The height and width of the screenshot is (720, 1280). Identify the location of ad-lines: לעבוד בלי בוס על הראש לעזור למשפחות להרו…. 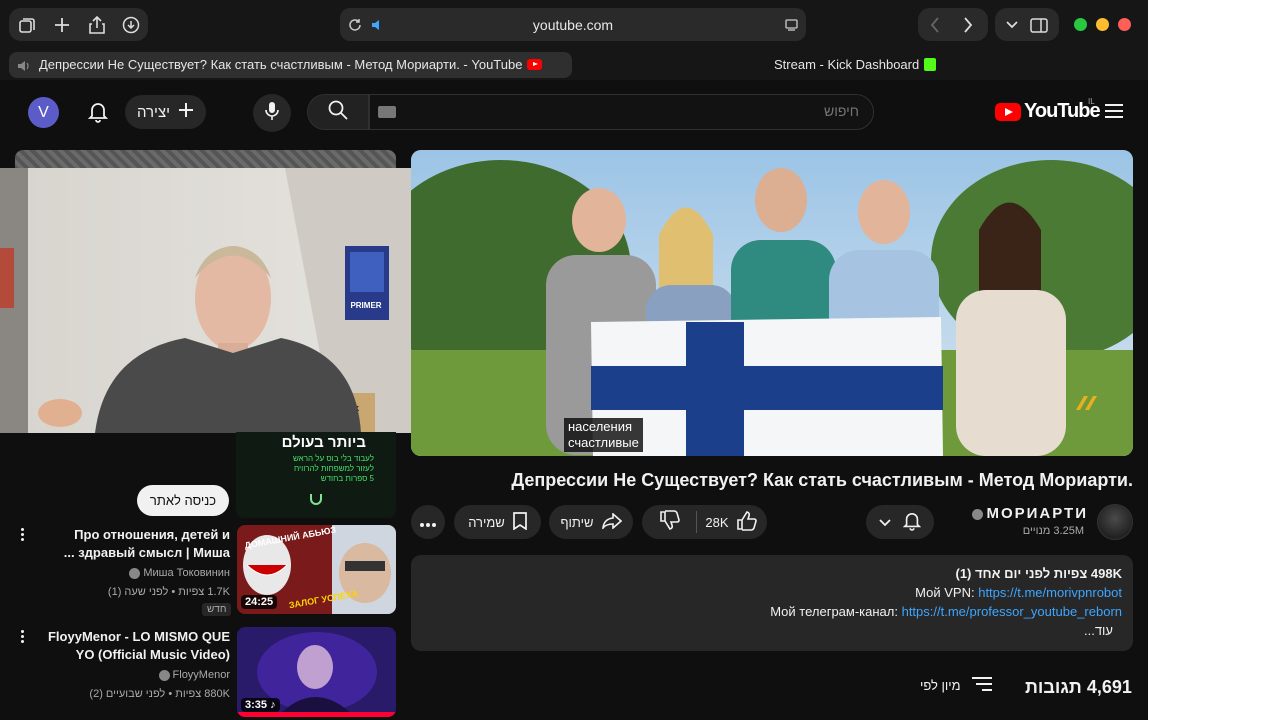
(333, 469).